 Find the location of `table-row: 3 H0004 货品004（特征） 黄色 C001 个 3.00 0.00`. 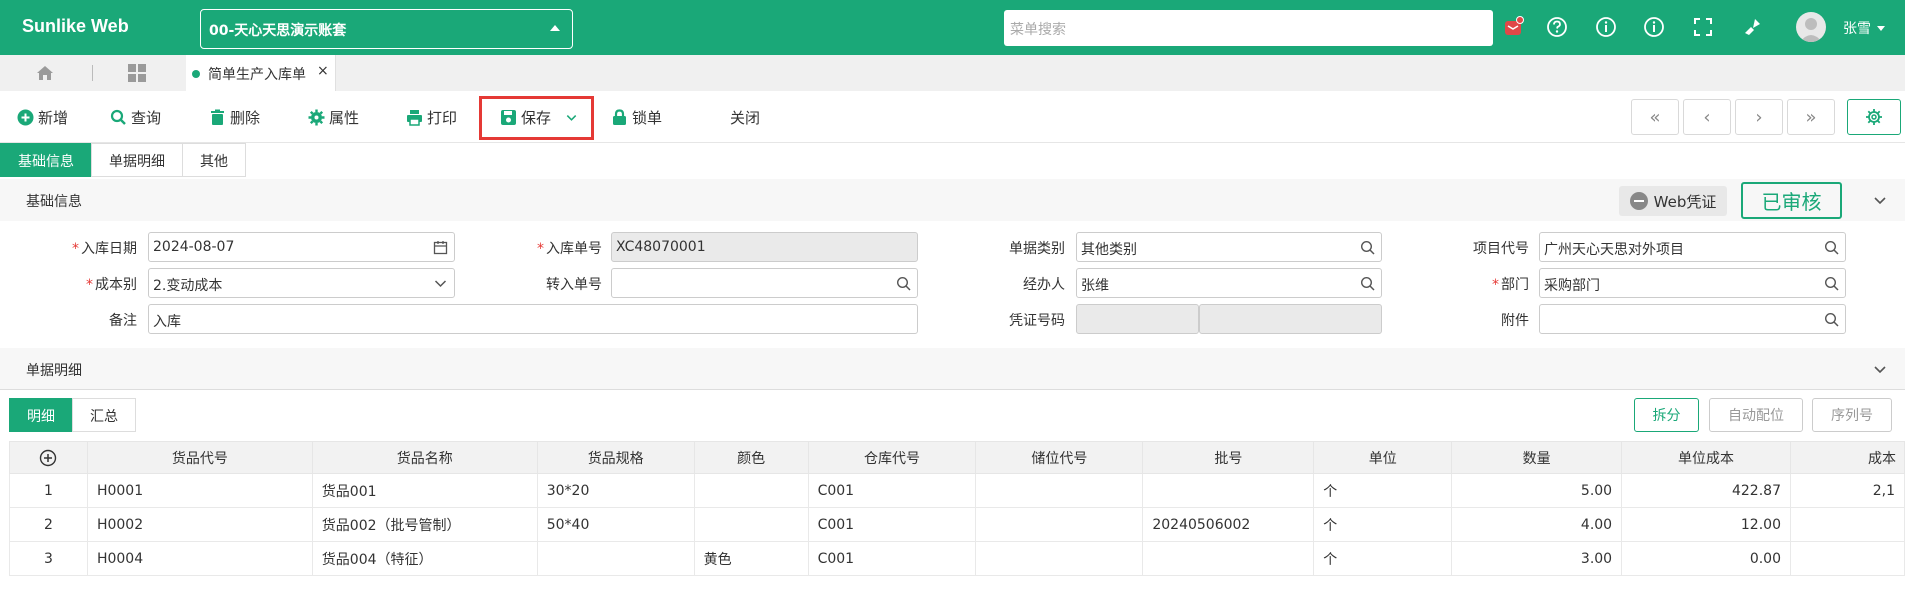

table-row: 3 H0004 货品004（特征） 黄色 C001 个 3.00 0.00 is located at coordinates (957, 558).